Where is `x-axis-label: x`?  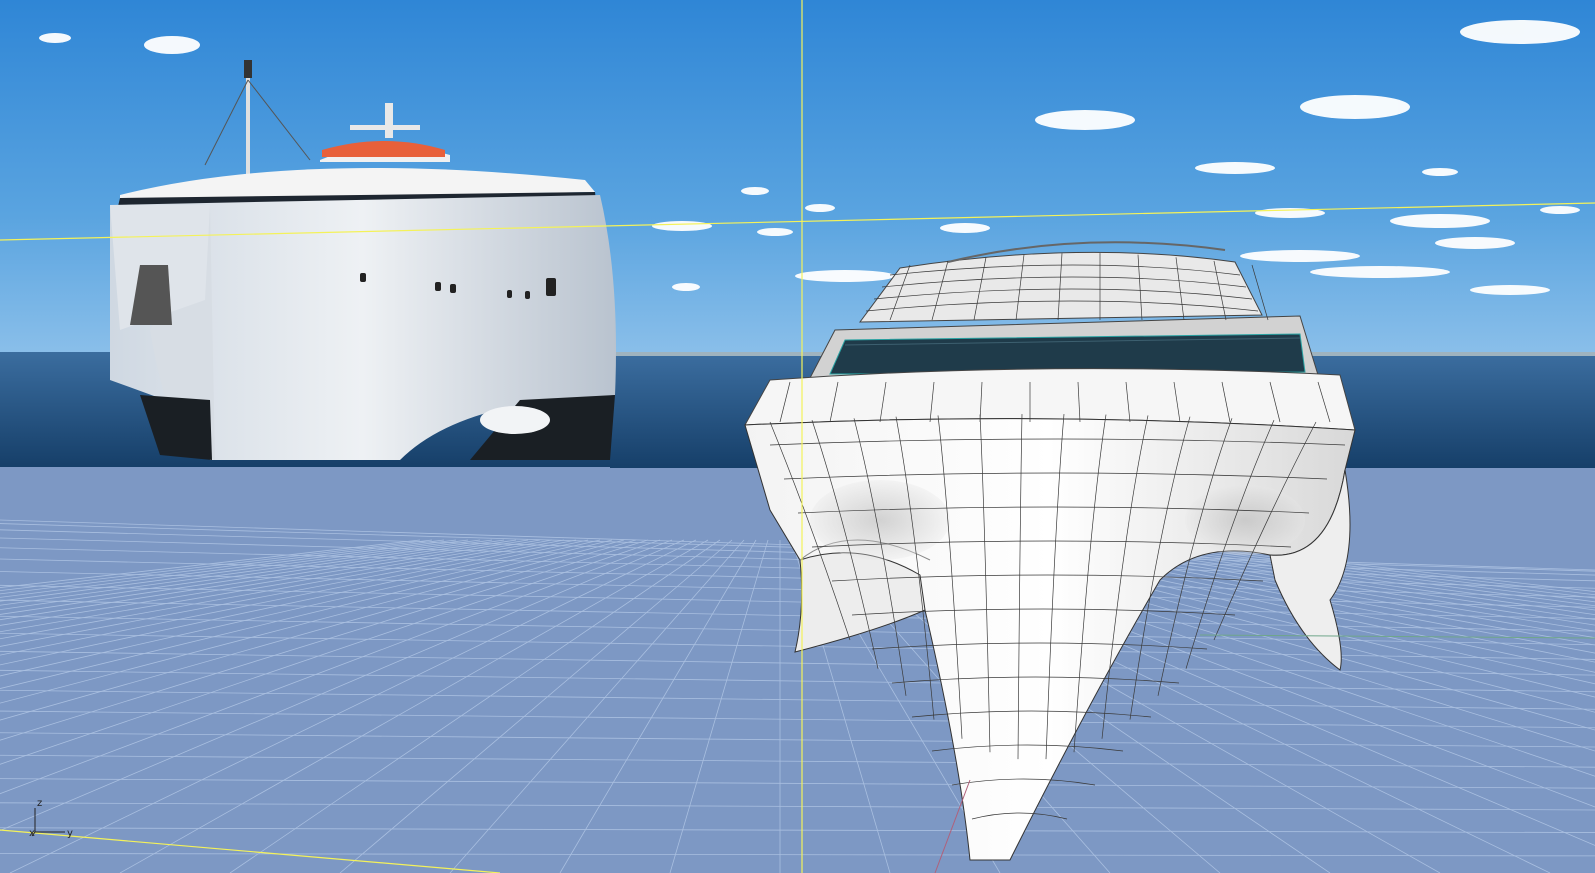 x-axis-label: x is located at coordinates (32, 833).